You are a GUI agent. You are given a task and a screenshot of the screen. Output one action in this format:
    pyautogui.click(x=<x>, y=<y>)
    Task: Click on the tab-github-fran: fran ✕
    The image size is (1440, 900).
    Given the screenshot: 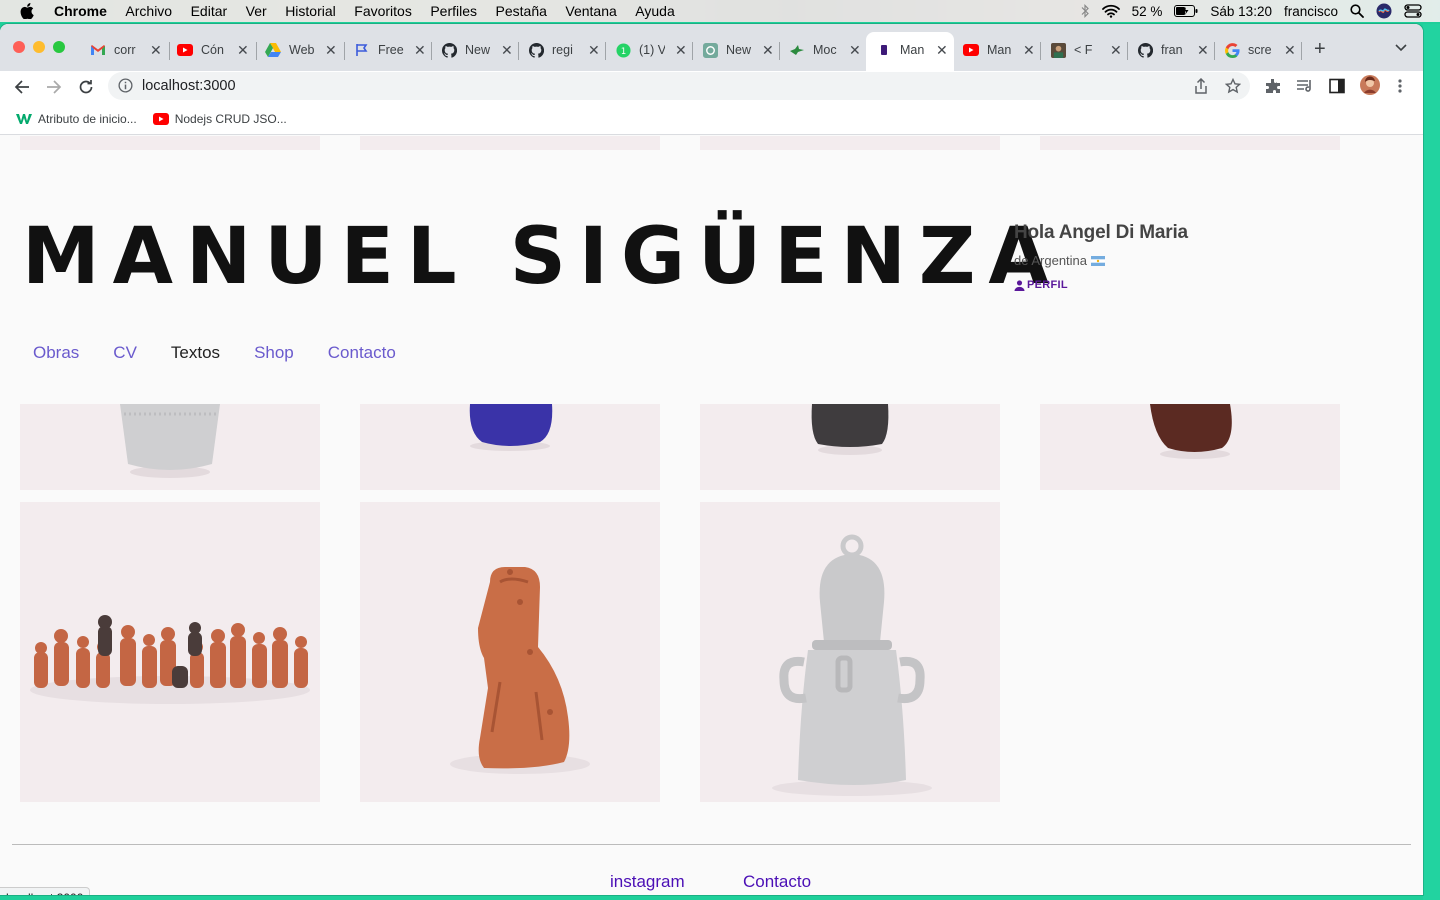 What is the action you would take?
    pyautogui.click(x=1173, y=50)
    